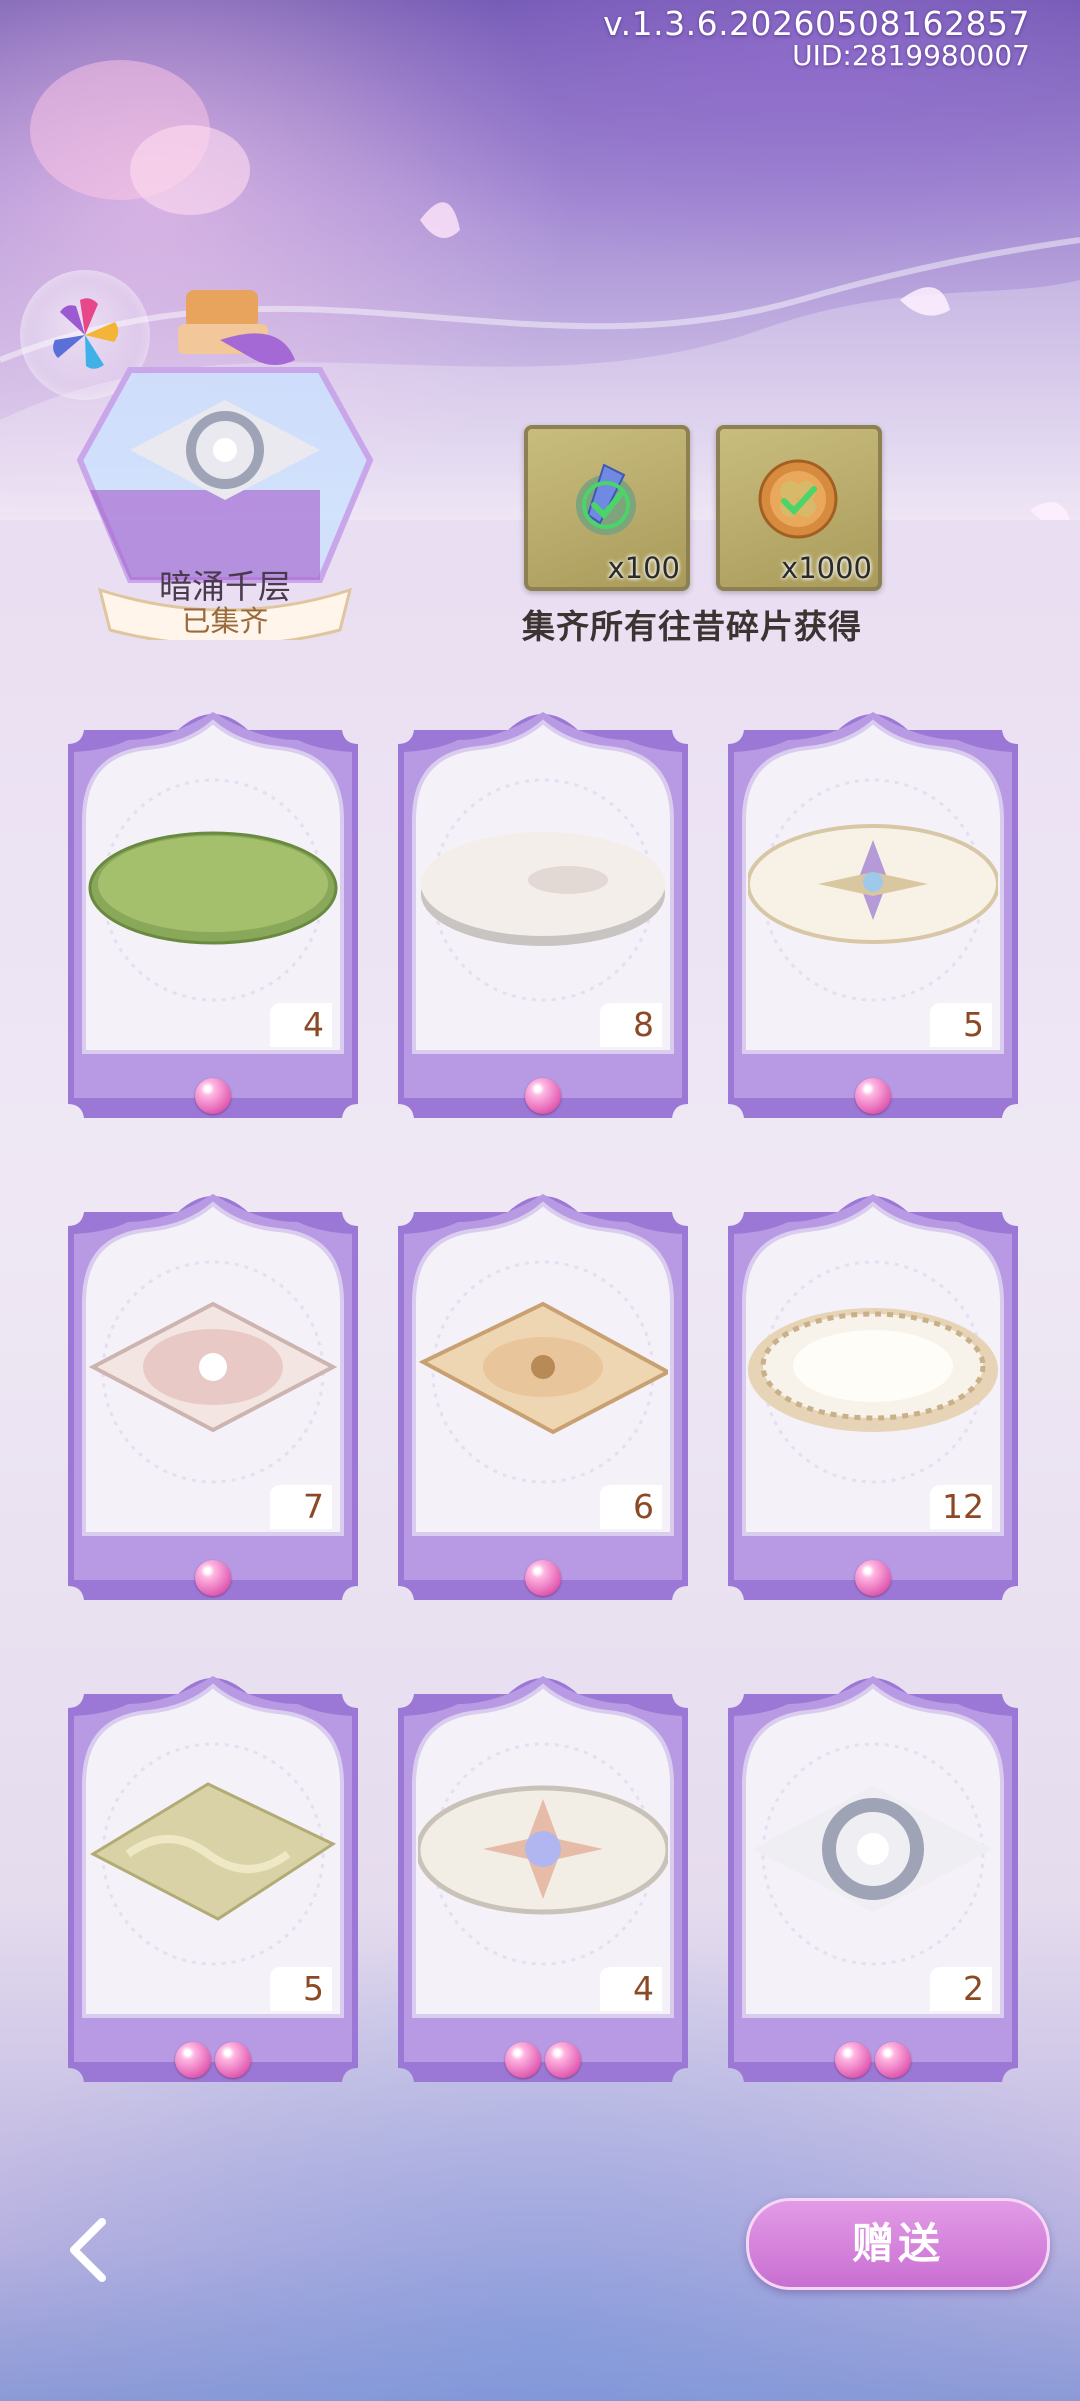 Image resolution: width=1080 pixels, height=2401 pixels. I want to click on uid-text: UID:2819980007, so click(911, 55).